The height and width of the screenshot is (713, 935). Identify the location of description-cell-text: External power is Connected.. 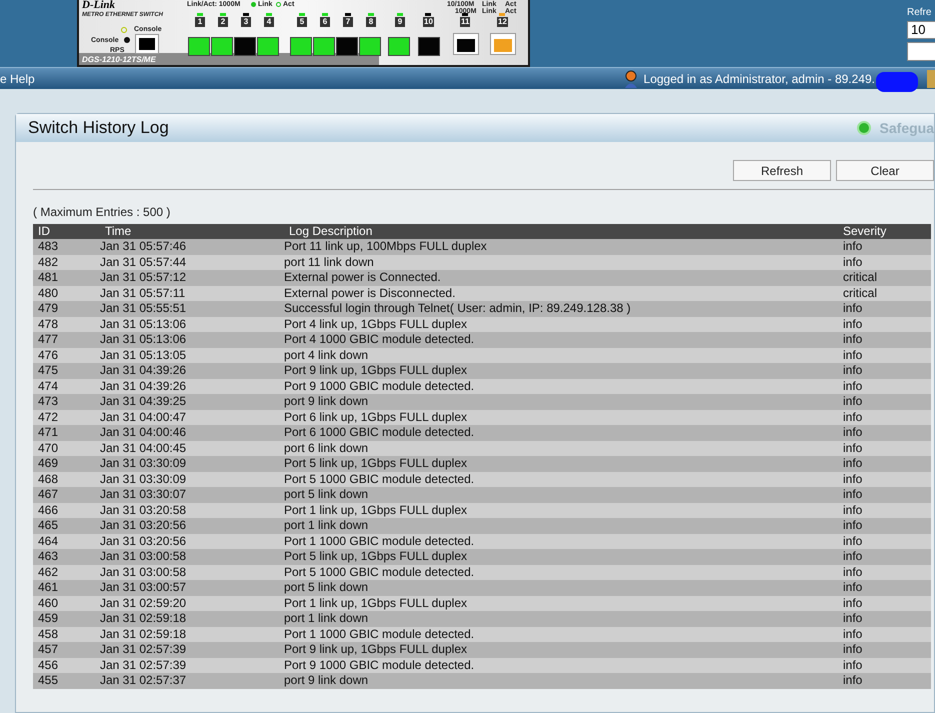
(363, 278).